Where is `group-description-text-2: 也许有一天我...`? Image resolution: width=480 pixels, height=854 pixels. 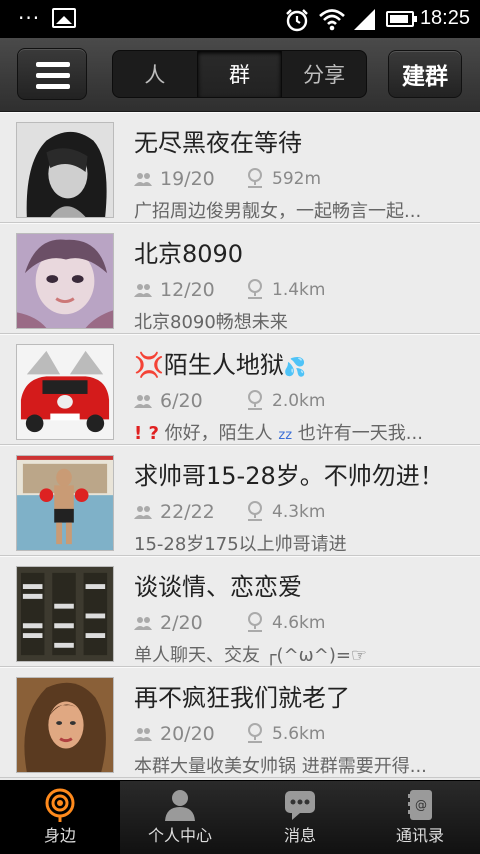 group-description-text-2: 也许有一天我... is located at coordinates (360, 433).